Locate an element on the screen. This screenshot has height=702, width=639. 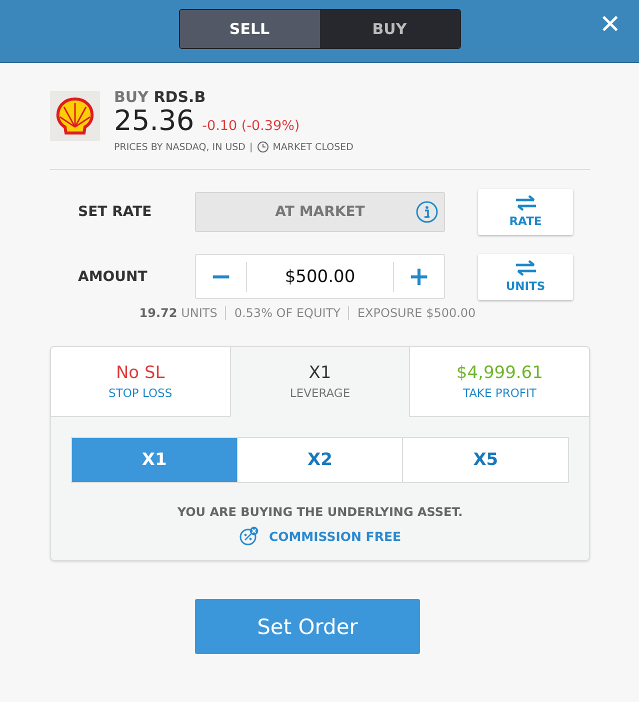
leverage-option: X1 is located at coordinates (154, 460).